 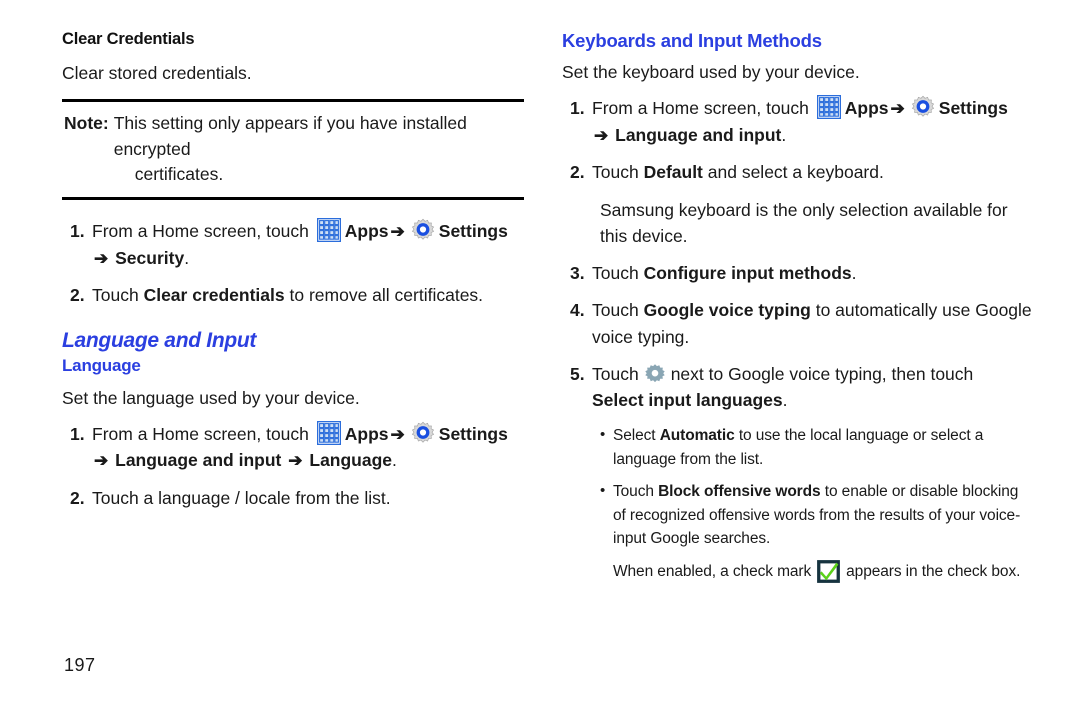 What do you see at coordinates (101, 365) in the screenshot?
I see `language-subheading: Language` at bounding box center [101, 365].